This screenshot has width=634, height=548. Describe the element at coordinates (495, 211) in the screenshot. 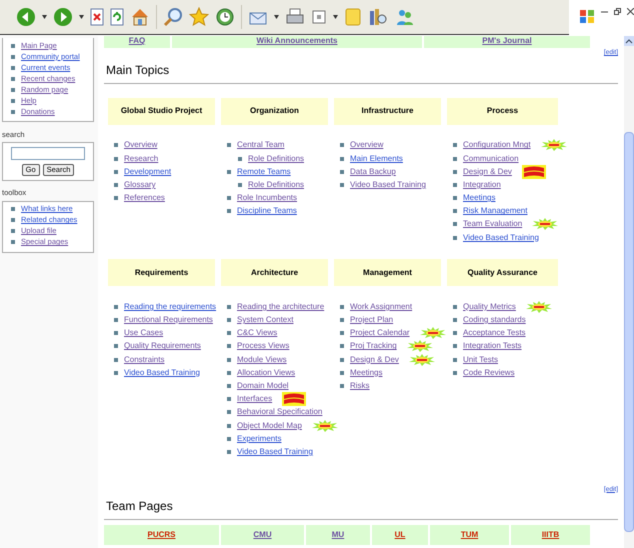

I see `link: Risk Management` at that location.